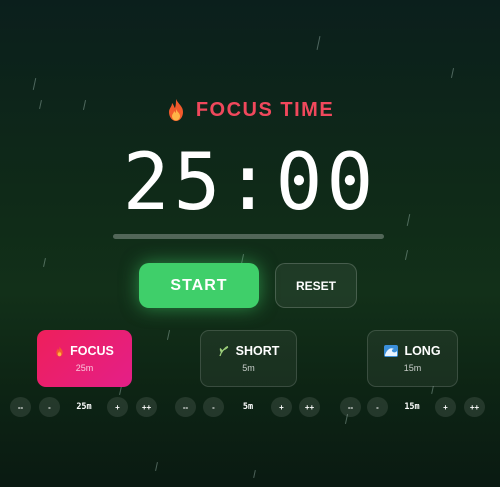 This screenshot has height=487, width=500. I want to click on duration-value: 5m, so click(248, 407).